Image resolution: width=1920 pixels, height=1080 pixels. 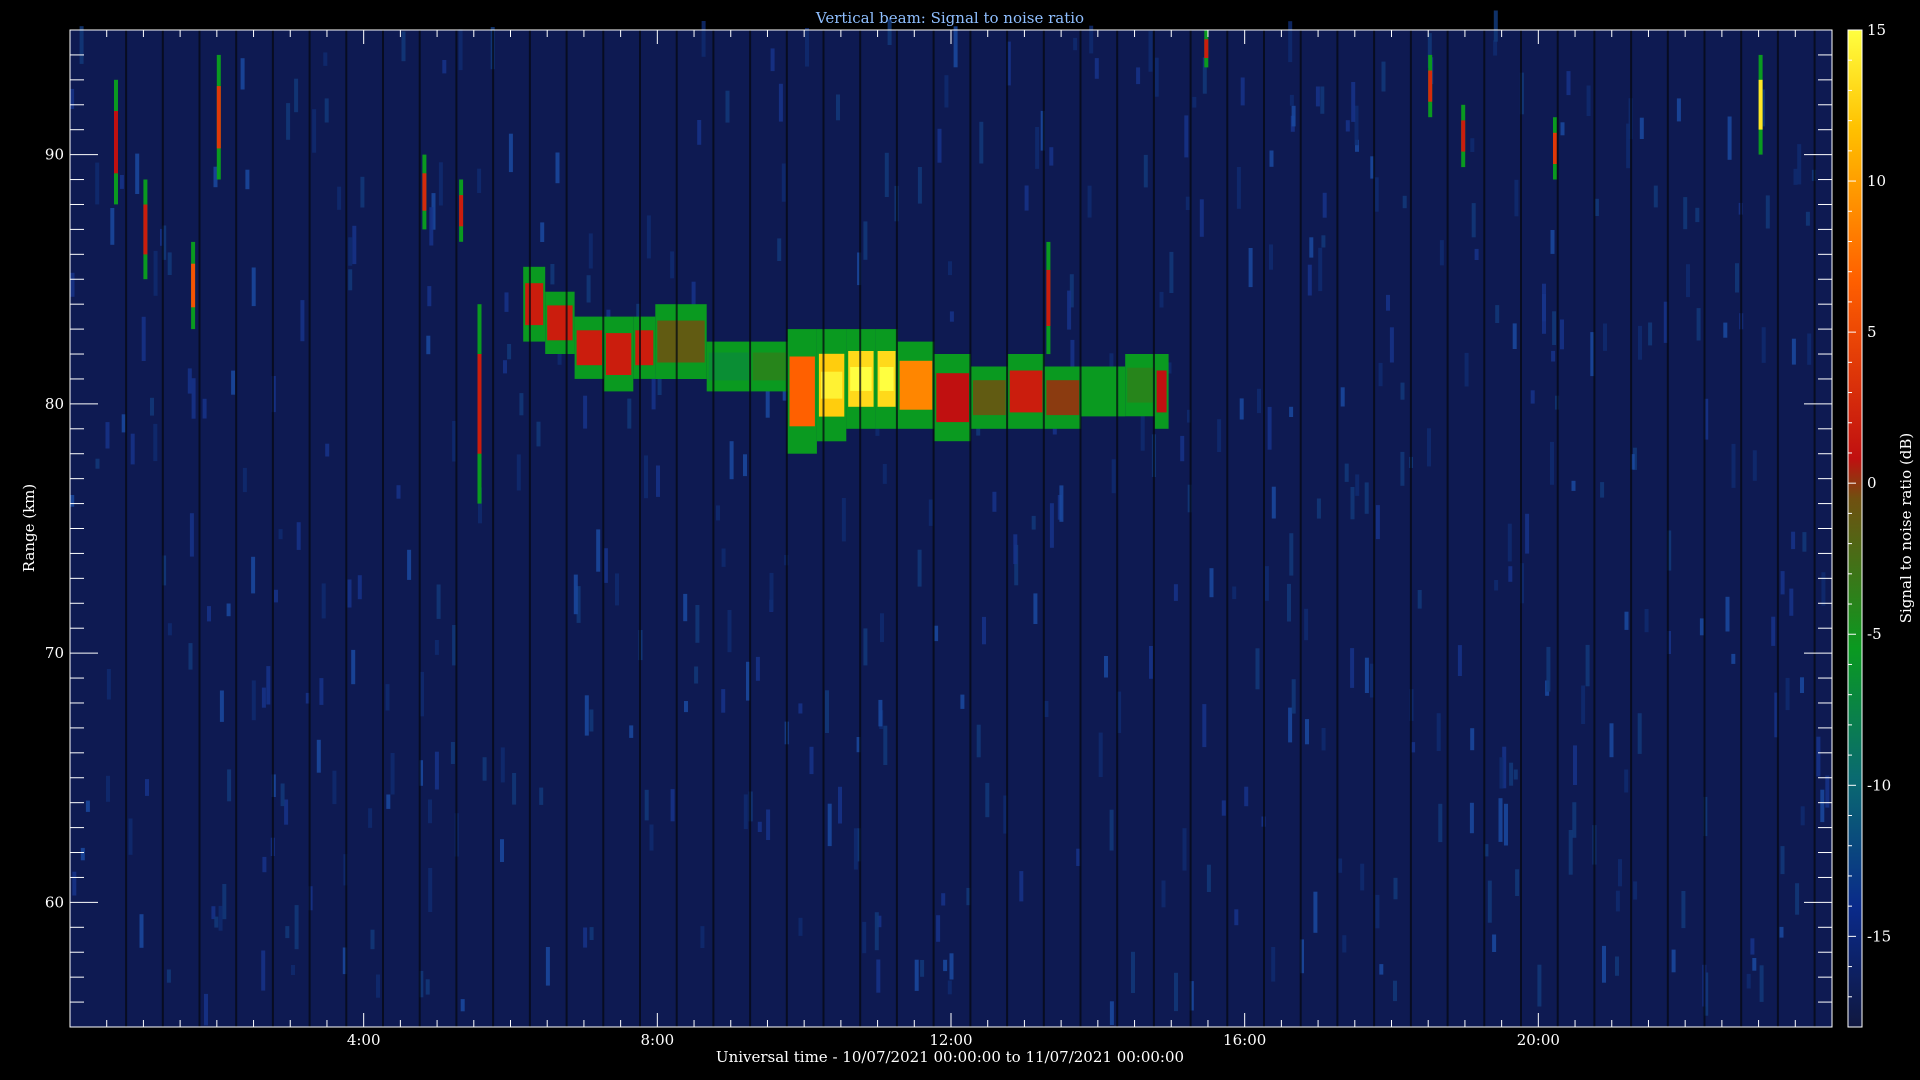 What do you see at coordinates (1874, 634) in the screenshot?
I see `colorbar-tick-label: -5` at bounding box center [1874, 634].